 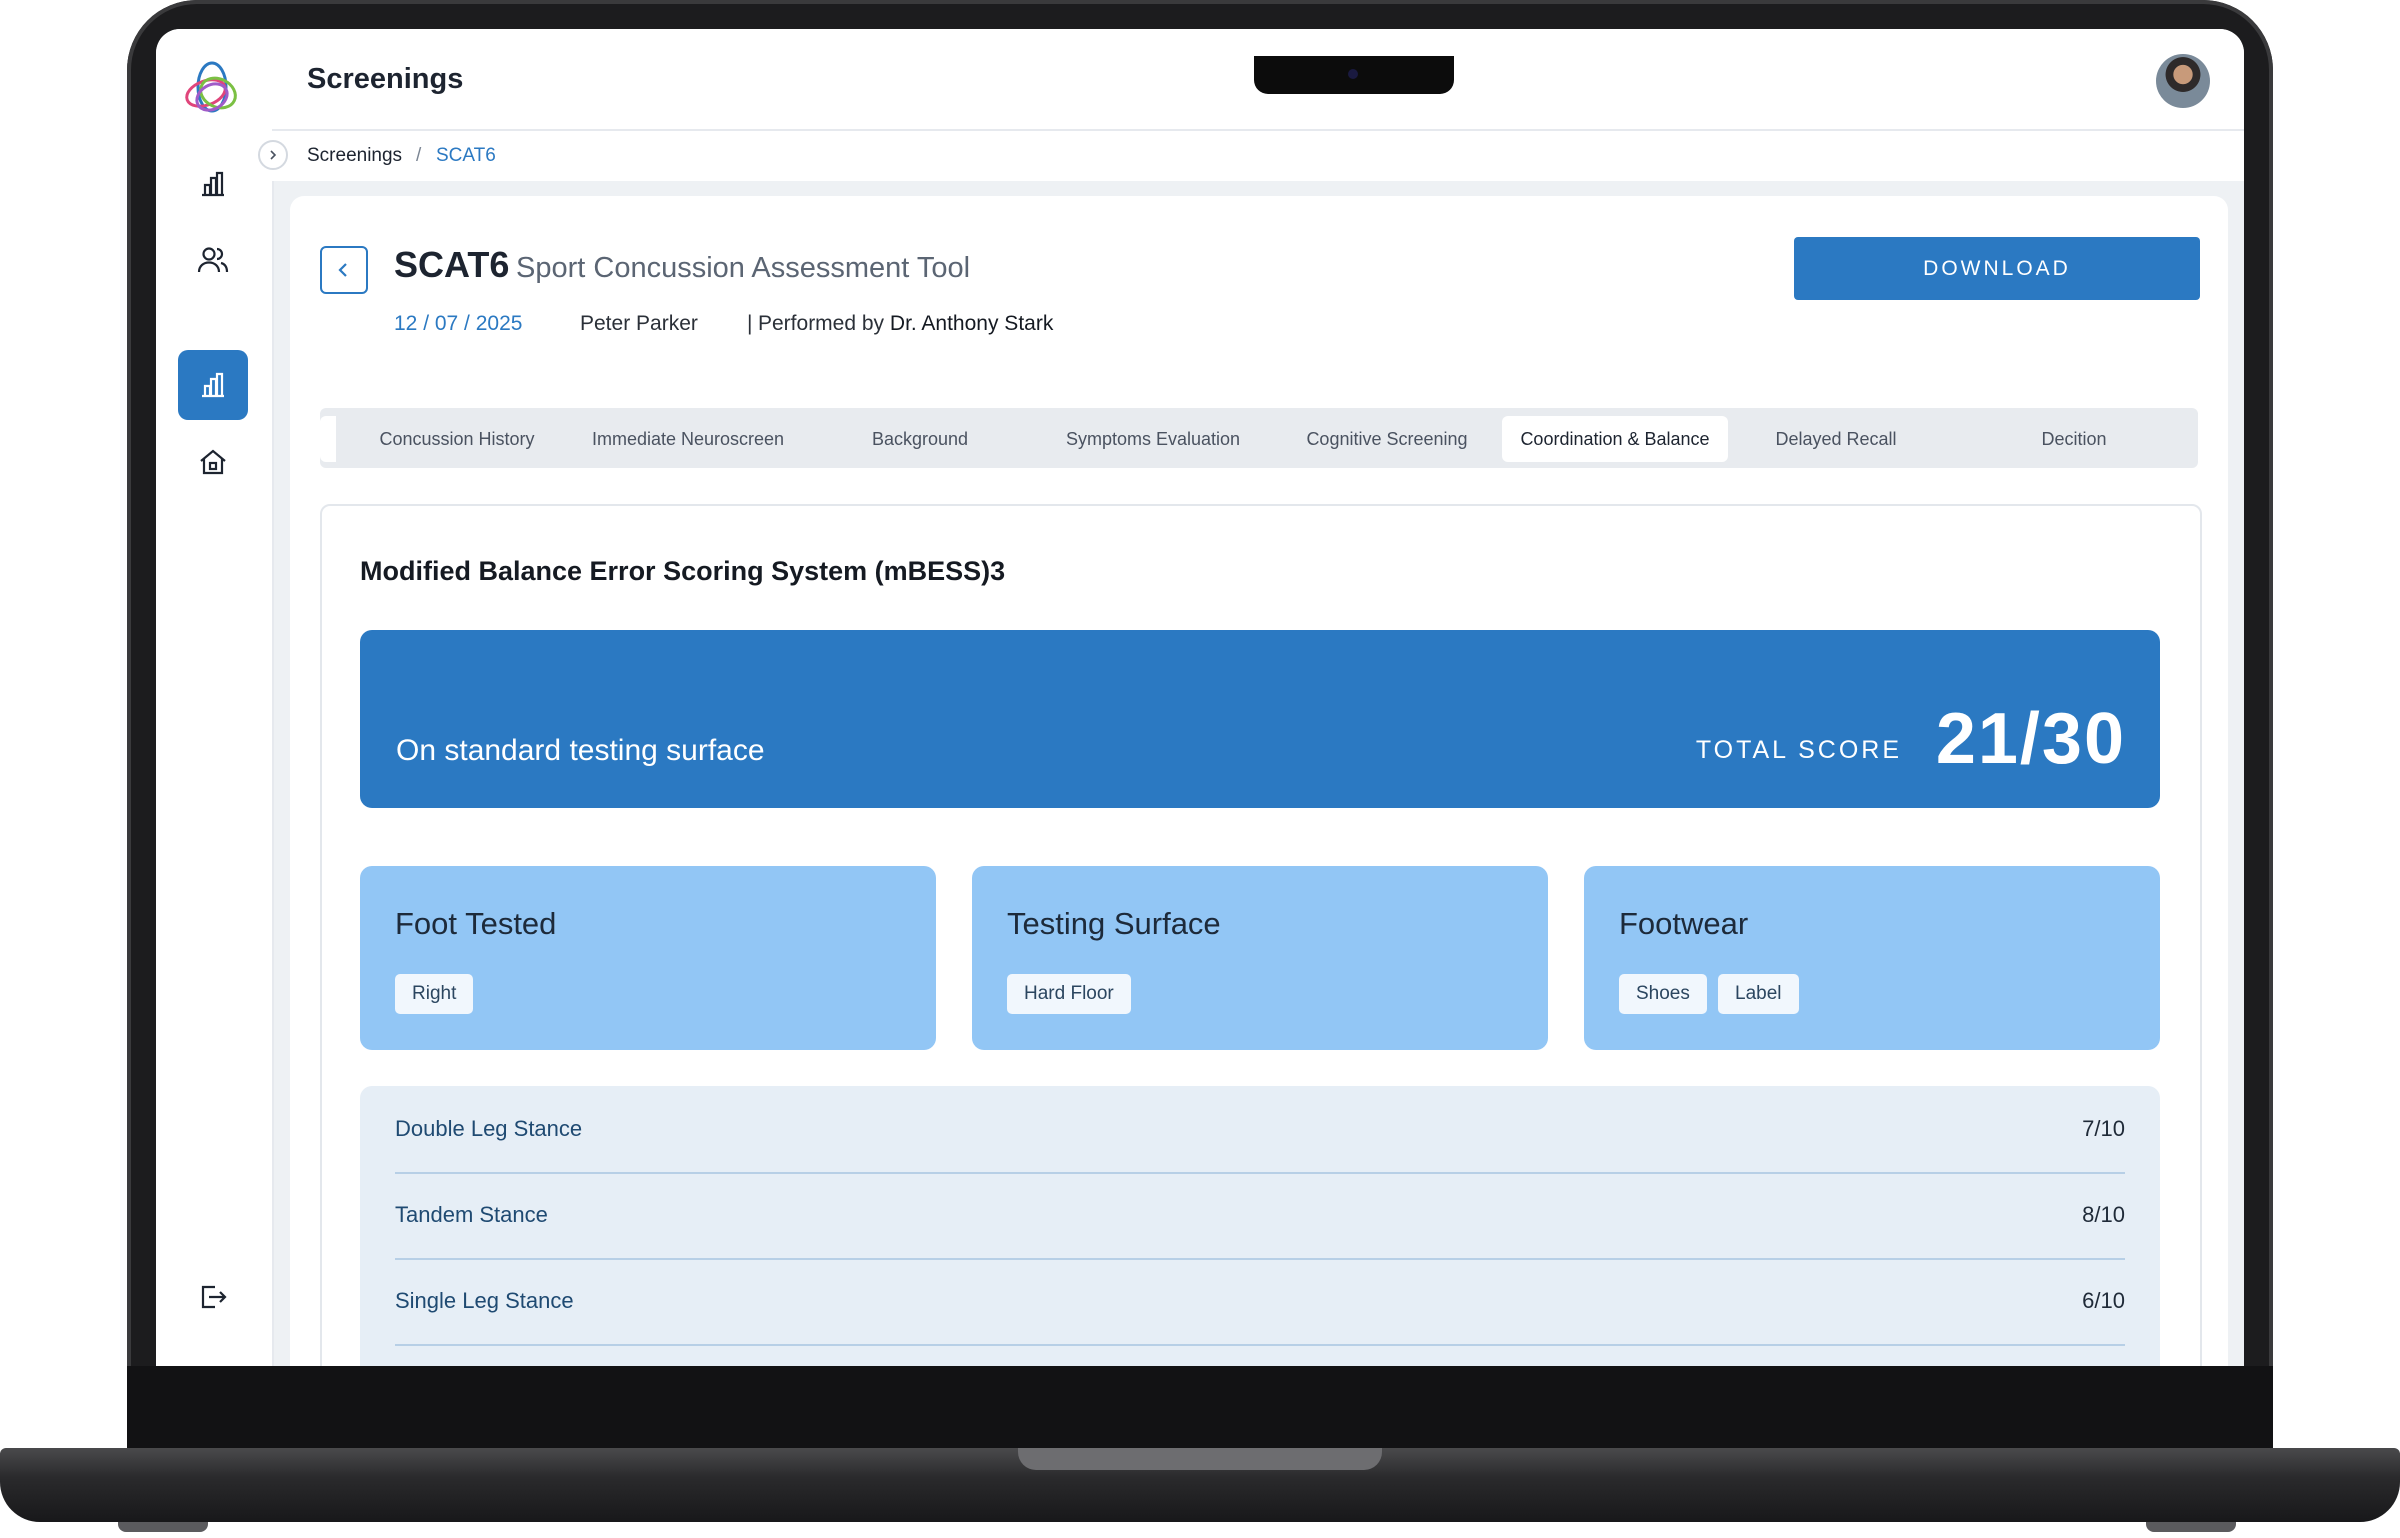 What do you see at coordinates (354, 156) in the screenshot?
I see `breadcrumb-screenings: Screenings` at bounding box center [354, 156].